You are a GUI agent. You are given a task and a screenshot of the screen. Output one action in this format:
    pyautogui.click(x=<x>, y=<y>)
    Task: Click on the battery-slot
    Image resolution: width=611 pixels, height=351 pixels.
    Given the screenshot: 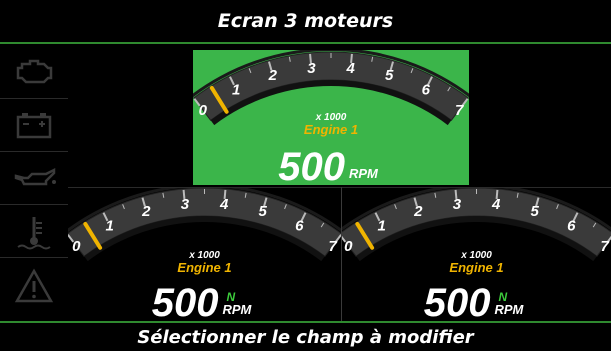 What is the action you would take?
    pyautogui.click(x=34, y=125)
    